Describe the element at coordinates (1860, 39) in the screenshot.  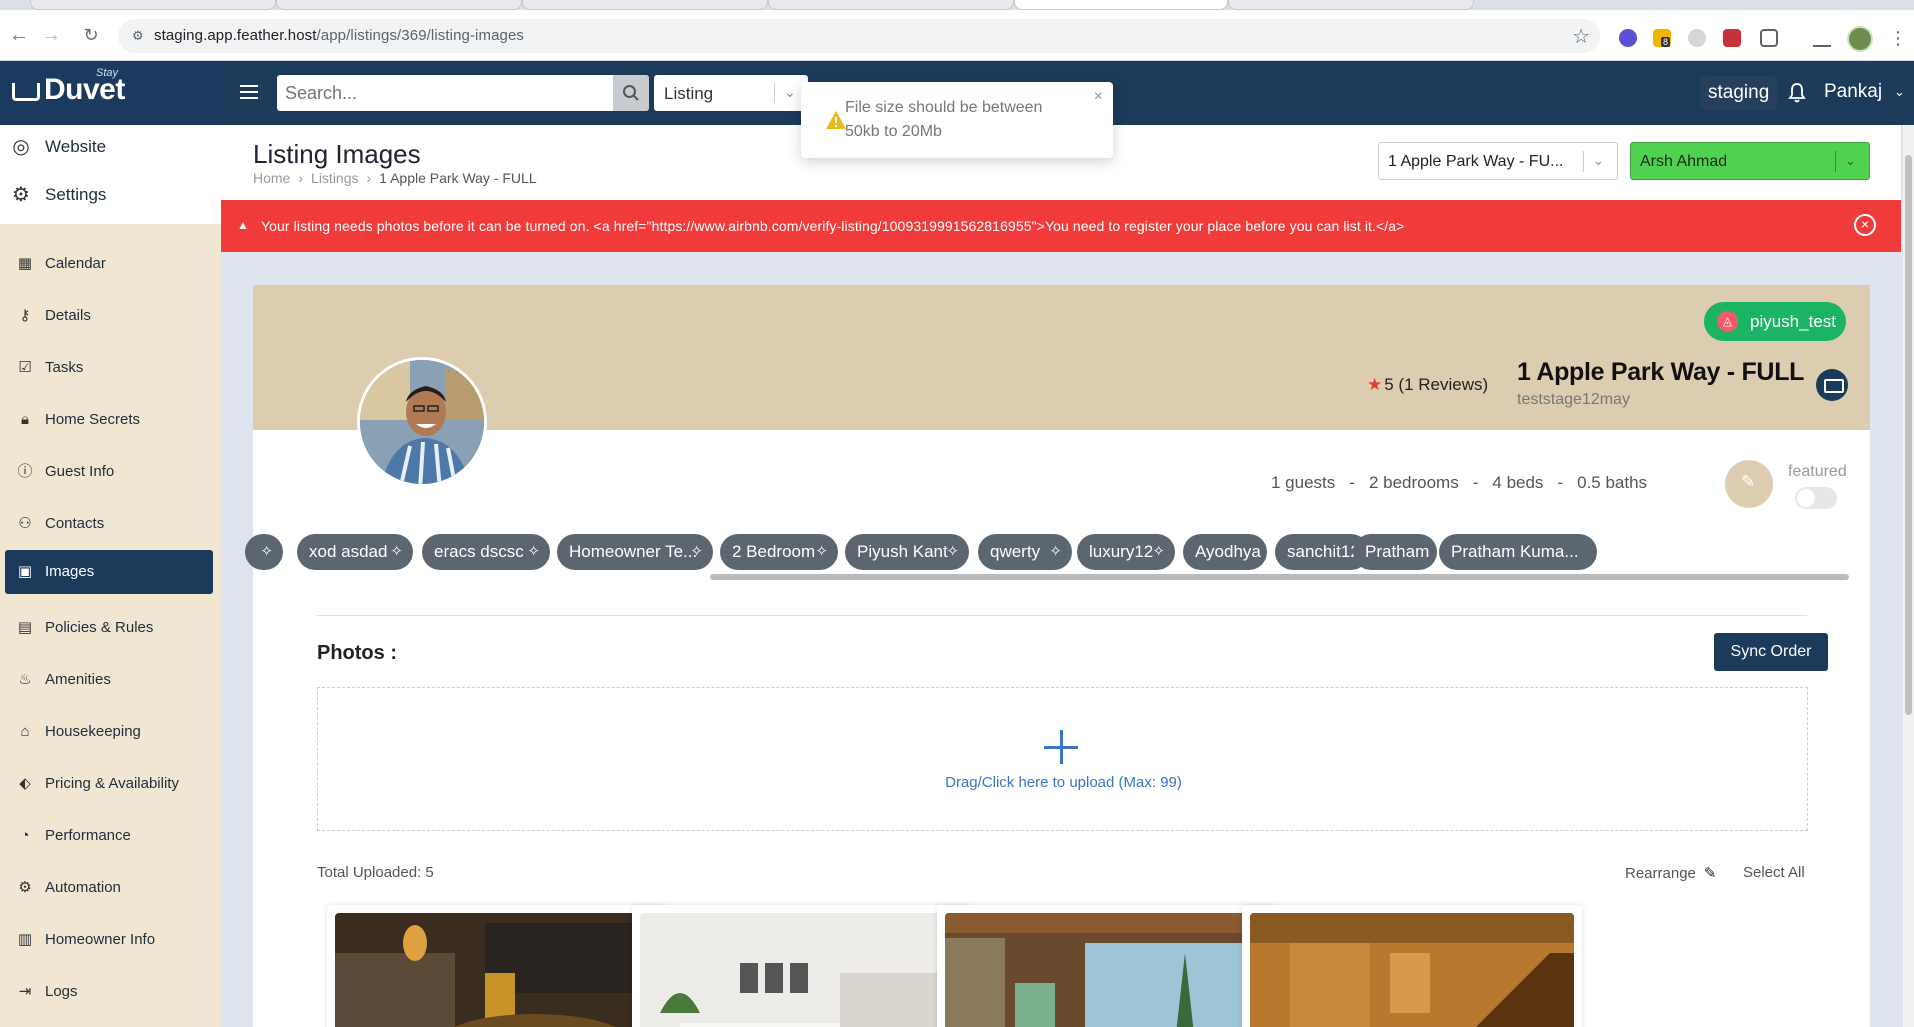
I see `profile-avatar-icon` at that location.